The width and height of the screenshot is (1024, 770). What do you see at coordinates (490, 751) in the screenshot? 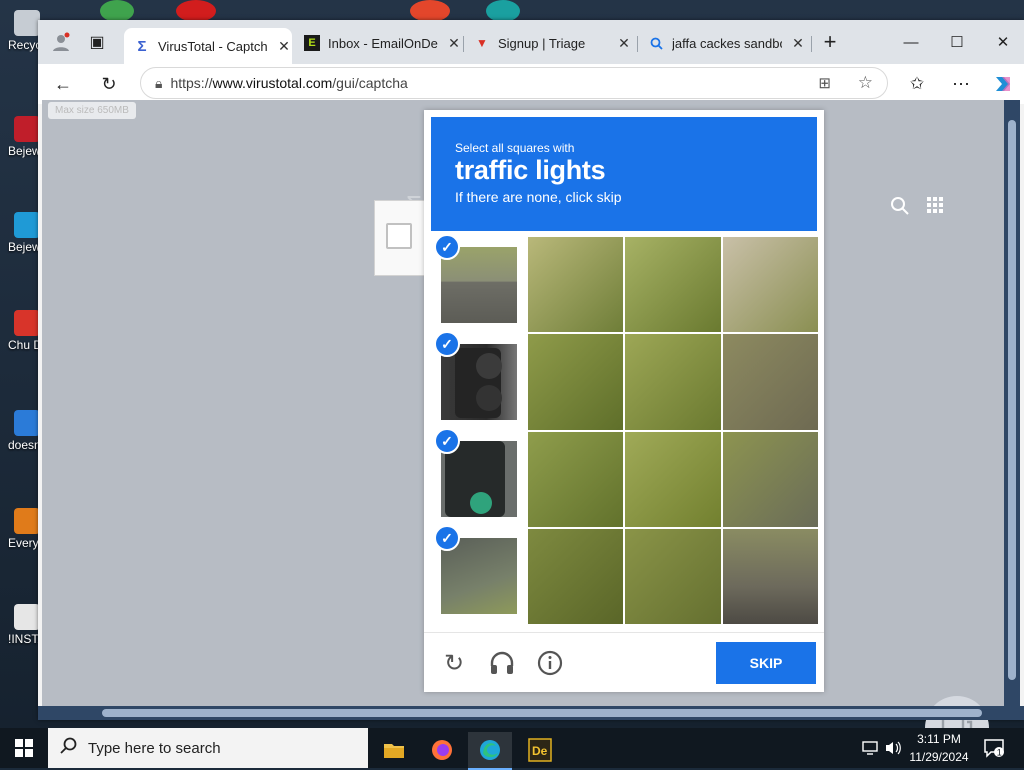
I see `edge-icon` at bounding box center [490, 751].